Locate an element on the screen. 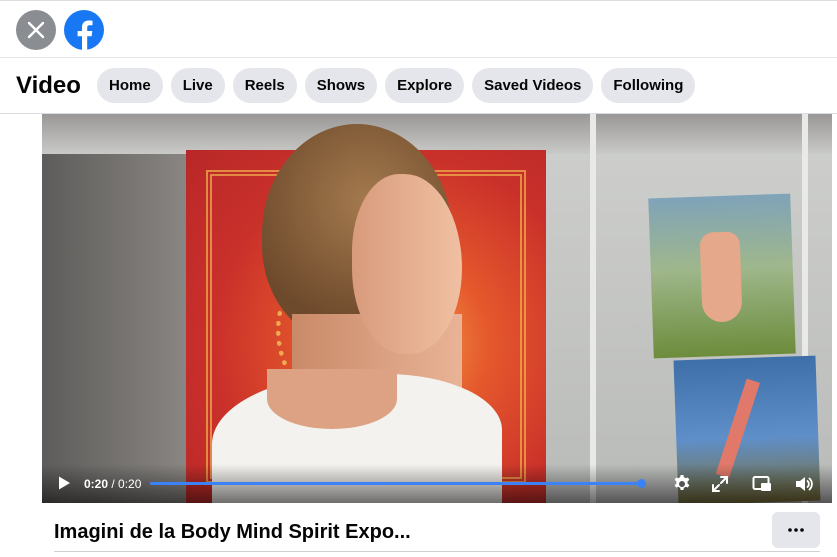  close-icon is located at coordinates (36, 30).